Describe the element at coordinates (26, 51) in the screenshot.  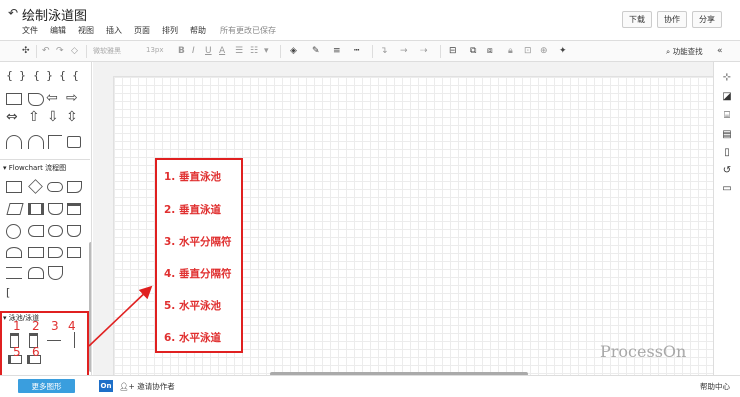
I see `format-painter-icon: ✣` at that location.